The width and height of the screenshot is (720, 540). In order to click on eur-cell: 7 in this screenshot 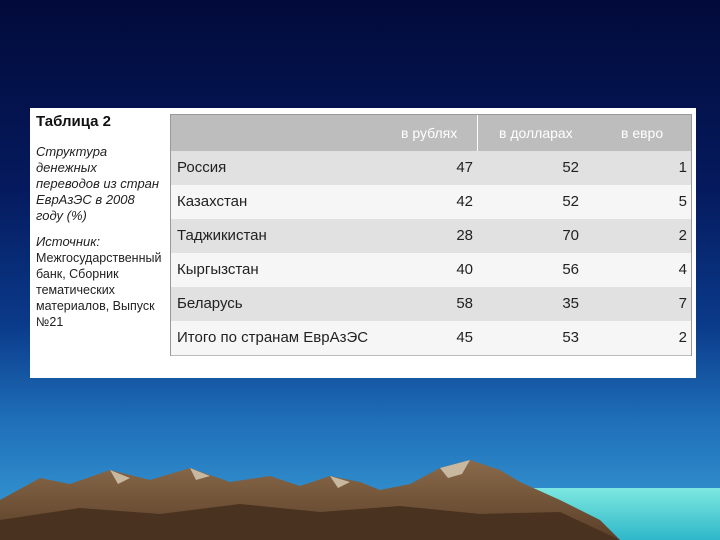, I will do `click(682, 303)`.